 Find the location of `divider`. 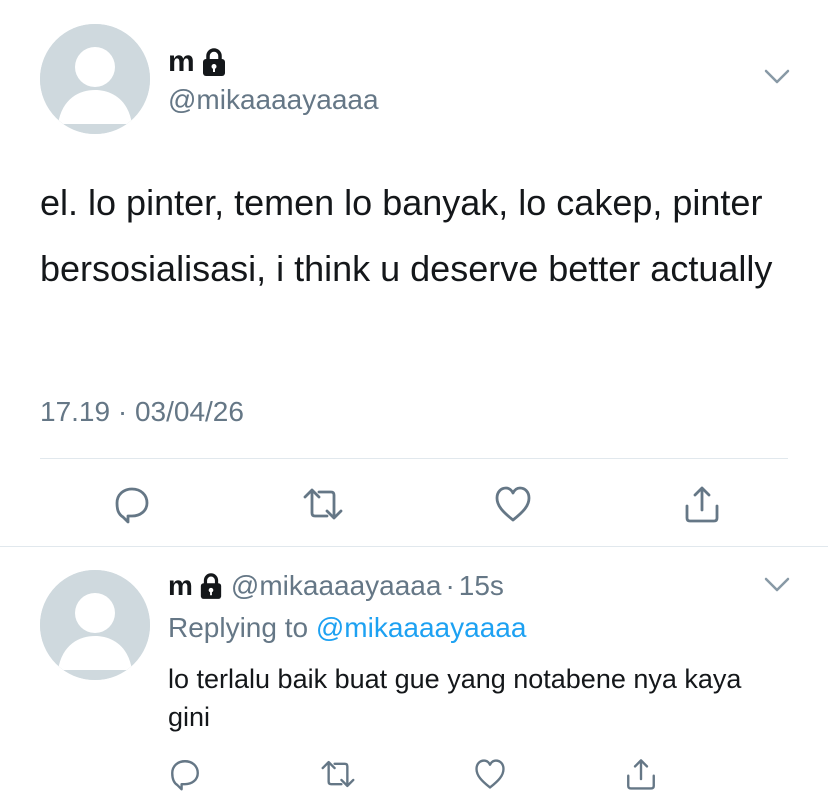

divider is located at coordinates (414, 458).